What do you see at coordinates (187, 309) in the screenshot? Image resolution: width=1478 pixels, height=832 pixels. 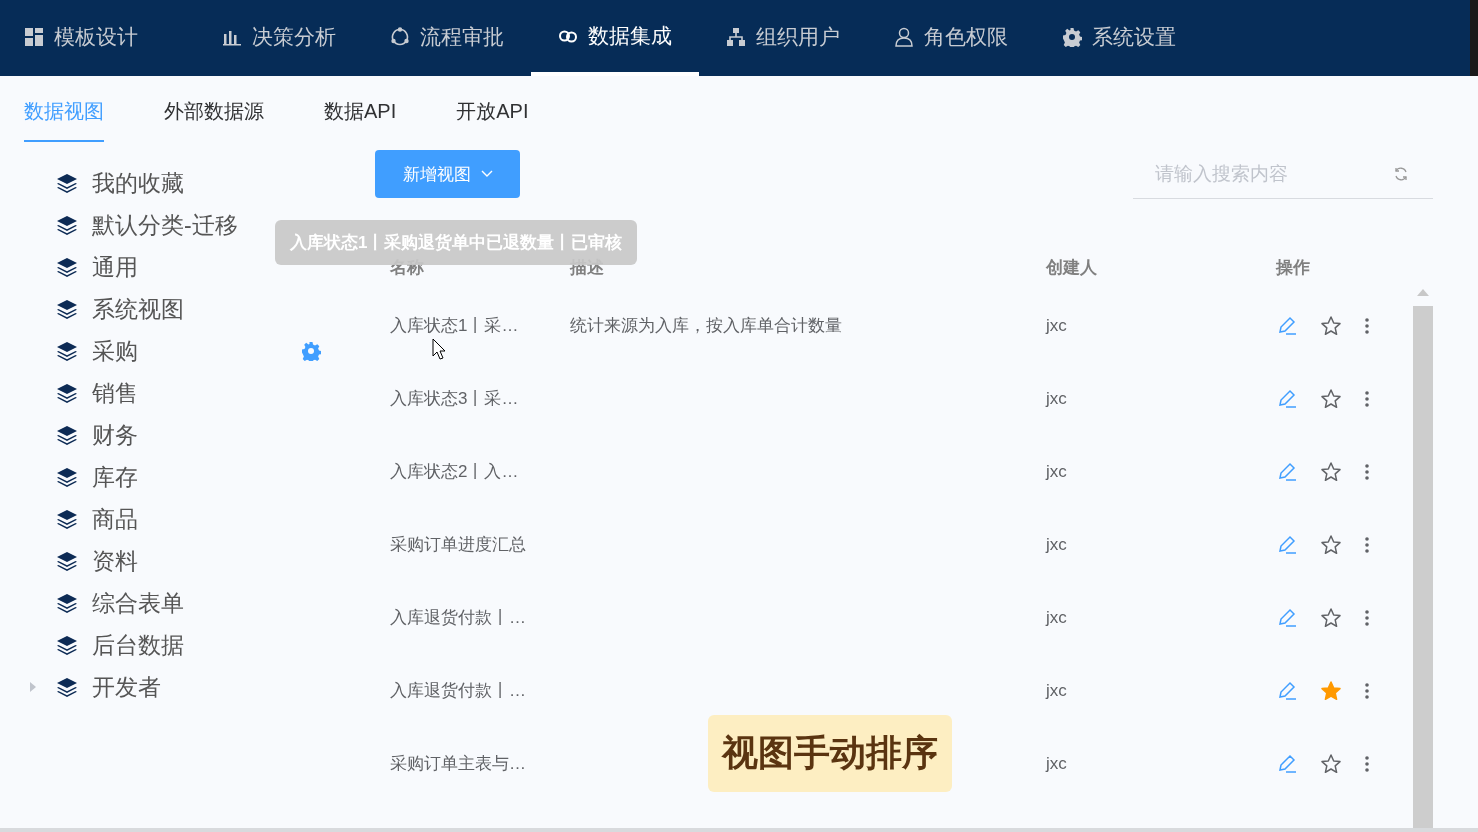 I see `tree-item: 系统视图` at bounding box center [187, 309].